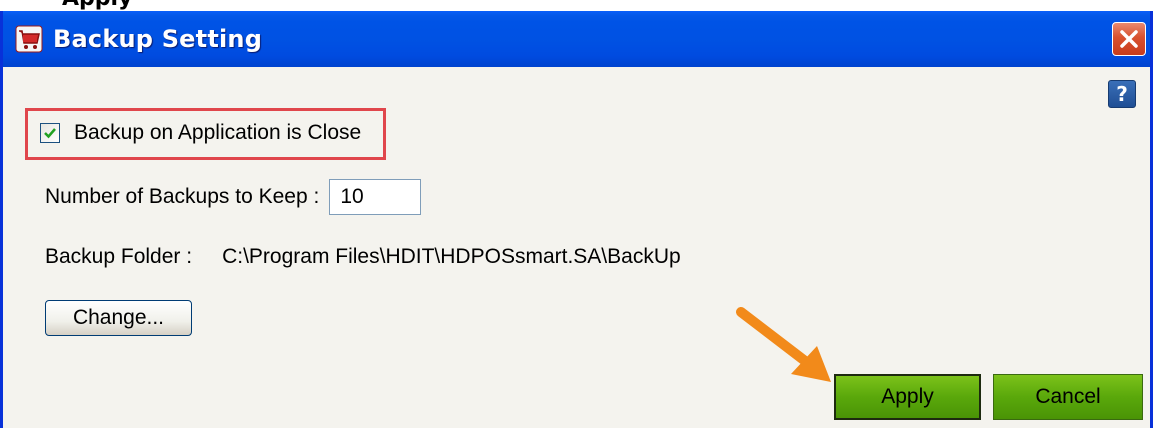 The height and width of the screenshot is (428, 1153). Describe the element at coordinates (158, 39) in the screenshot. I see `window-title: Backup Setting` at that location.